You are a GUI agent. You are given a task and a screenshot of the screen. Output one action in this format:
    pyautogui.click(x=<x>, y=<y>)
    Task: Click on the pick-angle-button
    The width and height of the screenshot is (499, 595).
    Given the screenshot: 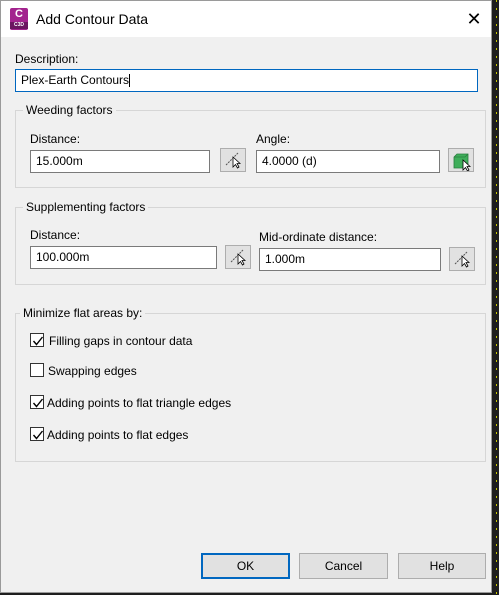 What is the action you would take?
    pyautogui.click(x=461, y=160)
    